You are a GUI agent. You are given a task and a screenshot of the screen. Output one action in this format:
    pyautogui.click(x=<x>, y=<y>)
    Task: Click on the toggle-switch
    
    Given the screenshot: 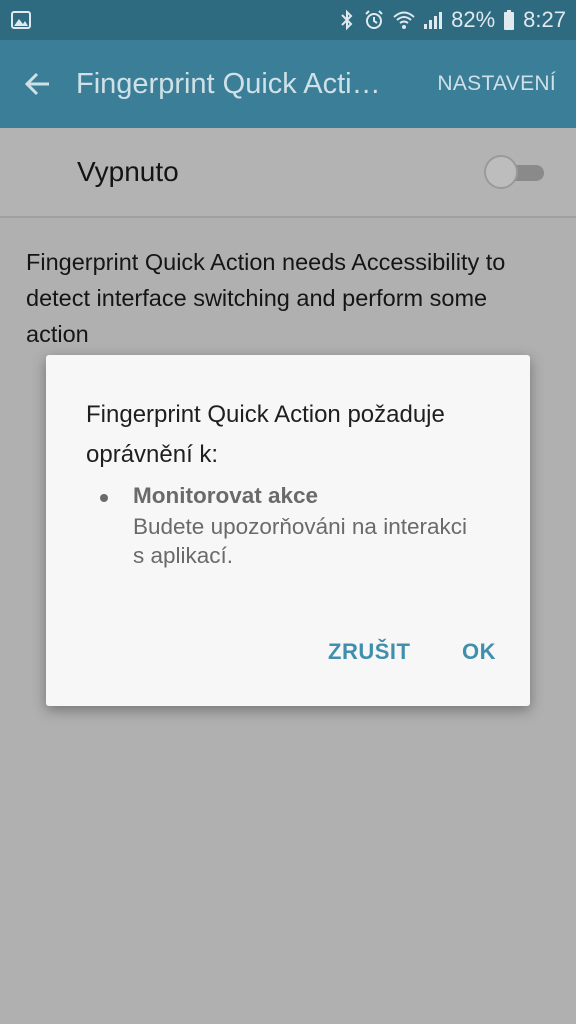 What is the action you would take?
    pyautogui.click(x=514, y=172)
    